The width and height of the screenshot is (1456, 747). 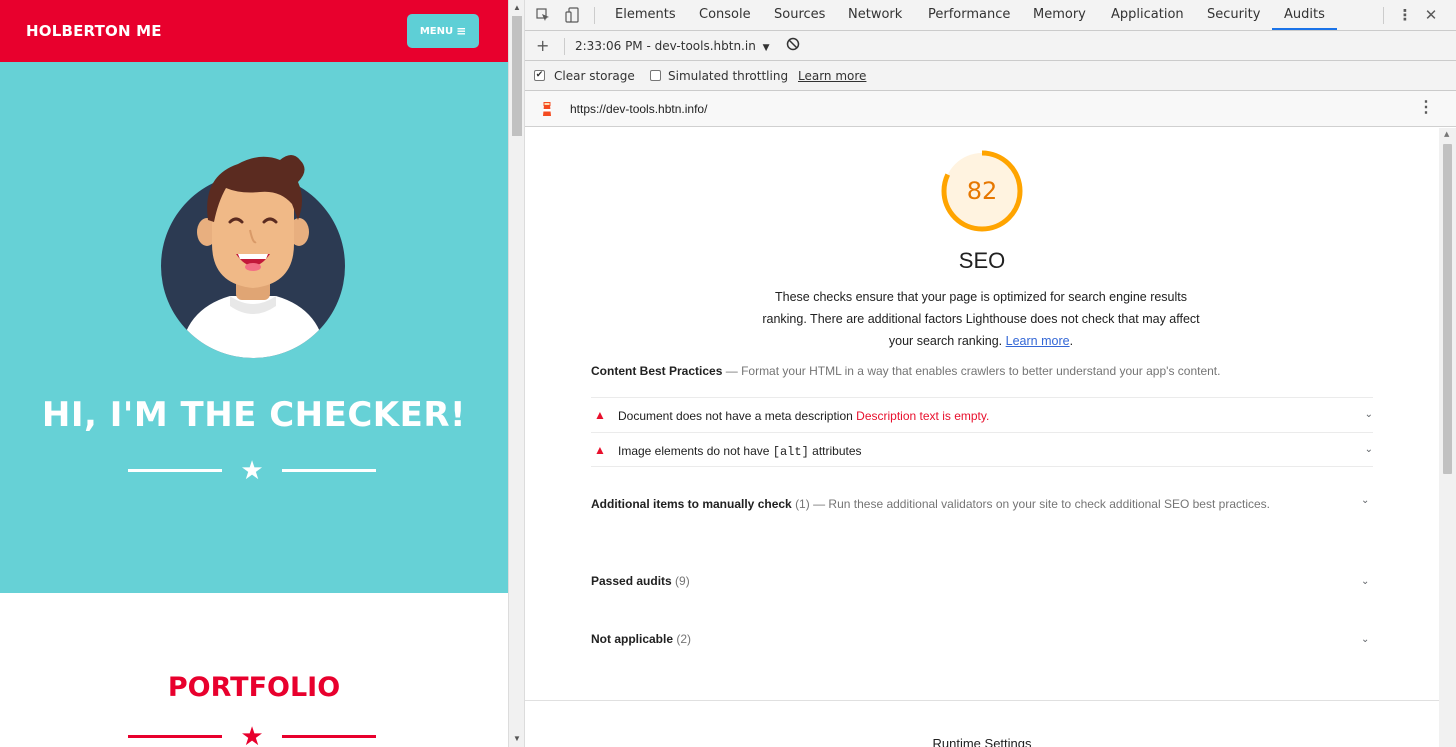 I want to click on passed-audits-group: Passed audits (9), so click(x=982, y=581).